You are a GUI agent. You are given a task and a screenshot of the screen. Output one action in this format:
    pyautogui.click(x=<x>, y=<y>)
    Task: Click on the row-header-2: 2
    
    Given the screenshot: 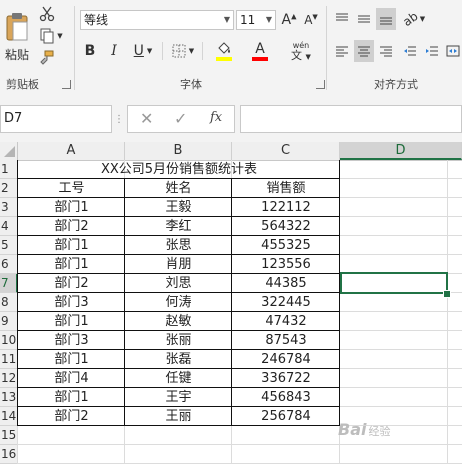 What is the action you would take?
    pyautogui.click(x=9, y=188)
    